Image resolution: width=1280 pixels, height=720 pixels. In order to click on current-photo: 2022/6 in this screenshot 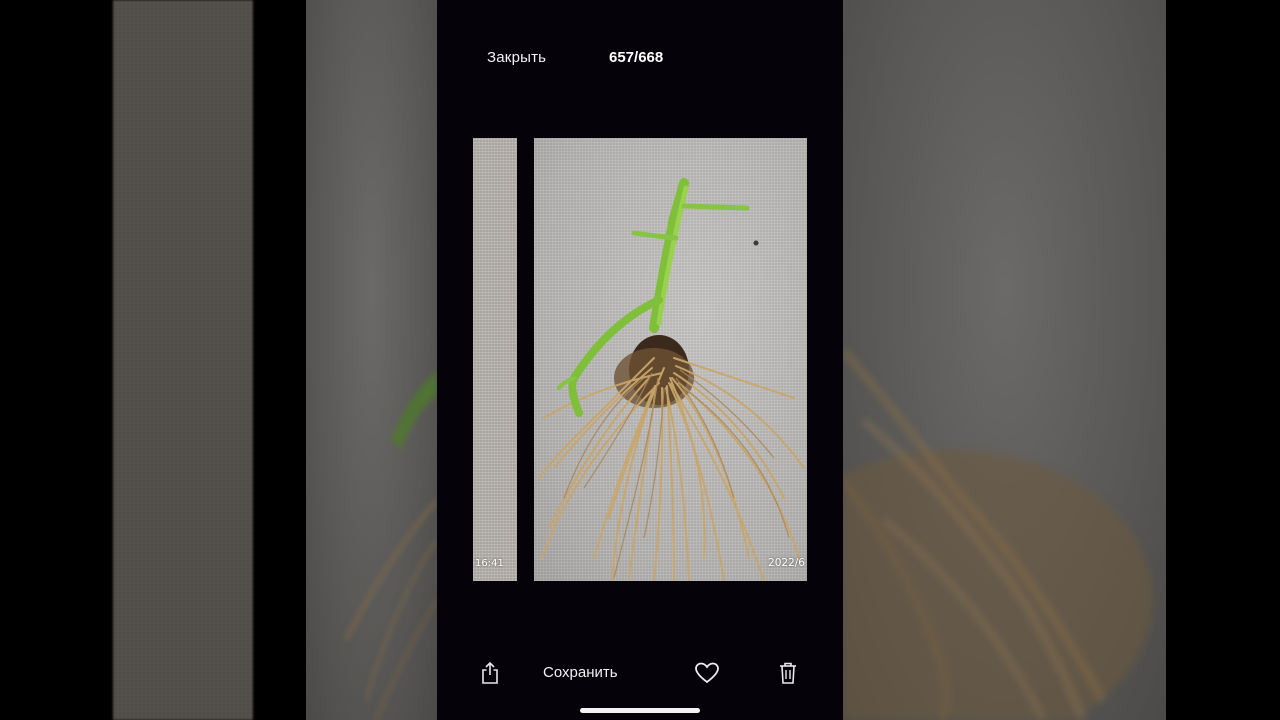, I will do `click(670, 359)`.